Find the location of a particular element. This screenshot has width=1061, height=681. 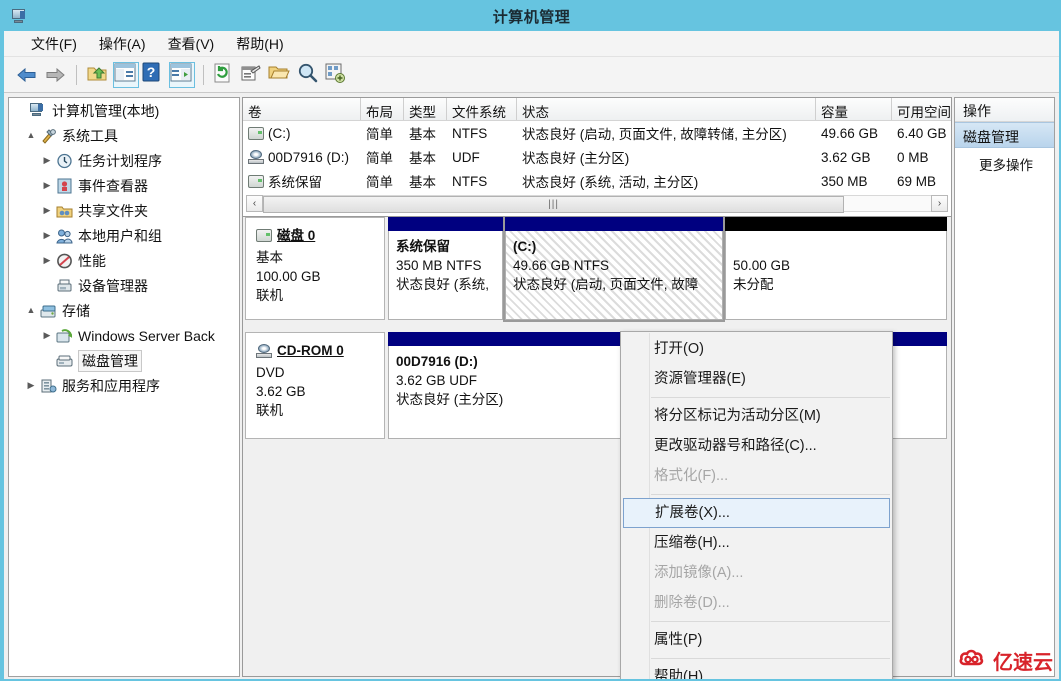

tree-node-label: 事件查看器 is located at coordinates (113, 185).